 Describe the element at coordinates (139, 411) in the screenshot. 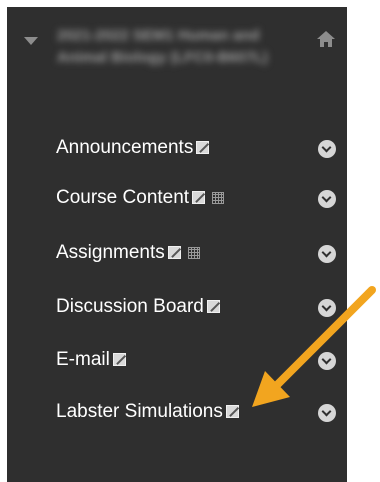

I see `menu-item-label: Labster Simulations` at that location.